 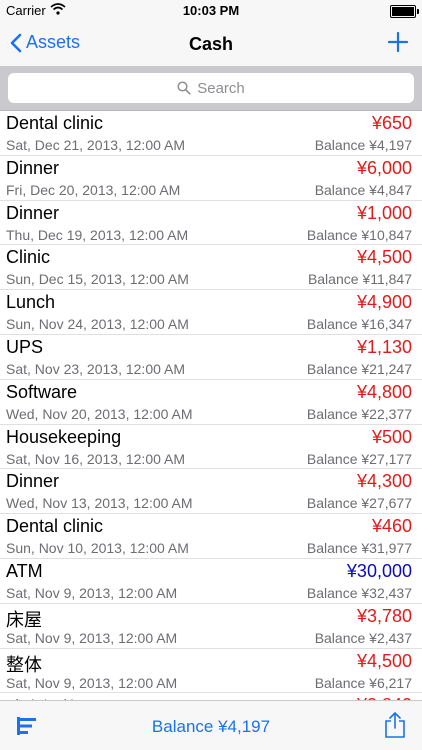 I want to click on add-button, so click(x=398, y=42).